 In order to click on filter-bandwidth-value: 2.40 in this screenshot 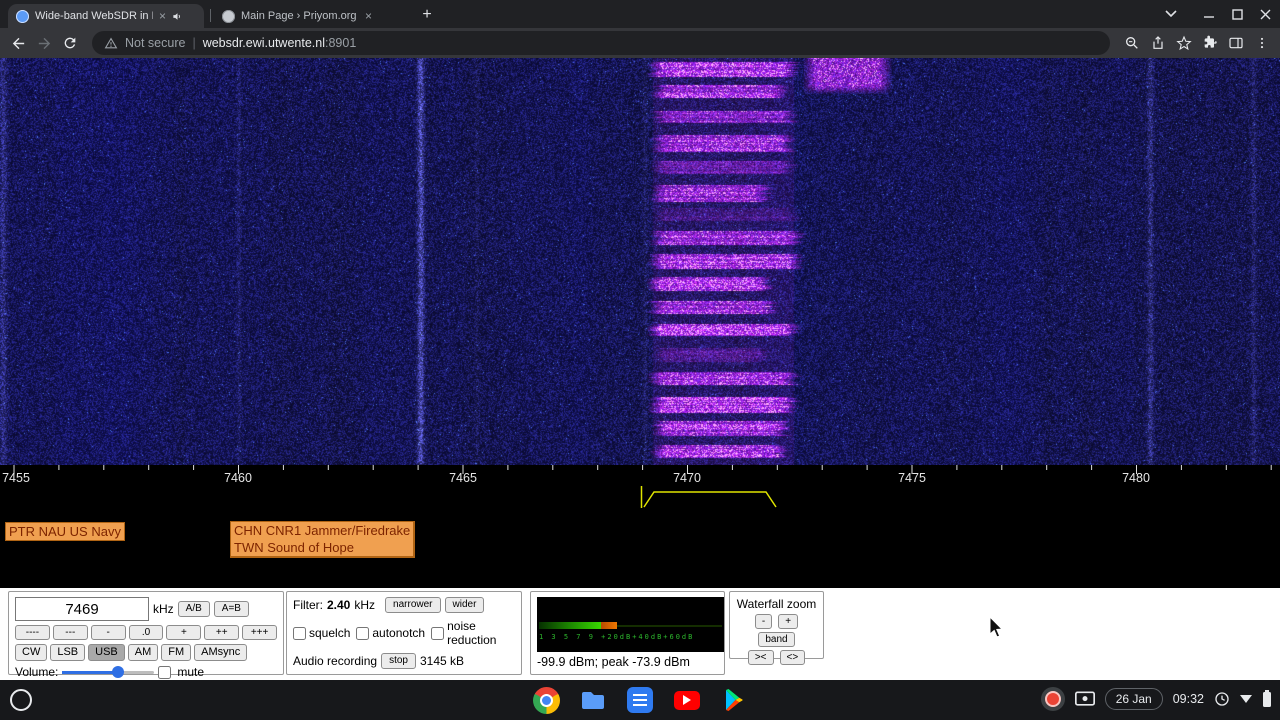, I will do `click(339, 605)`.